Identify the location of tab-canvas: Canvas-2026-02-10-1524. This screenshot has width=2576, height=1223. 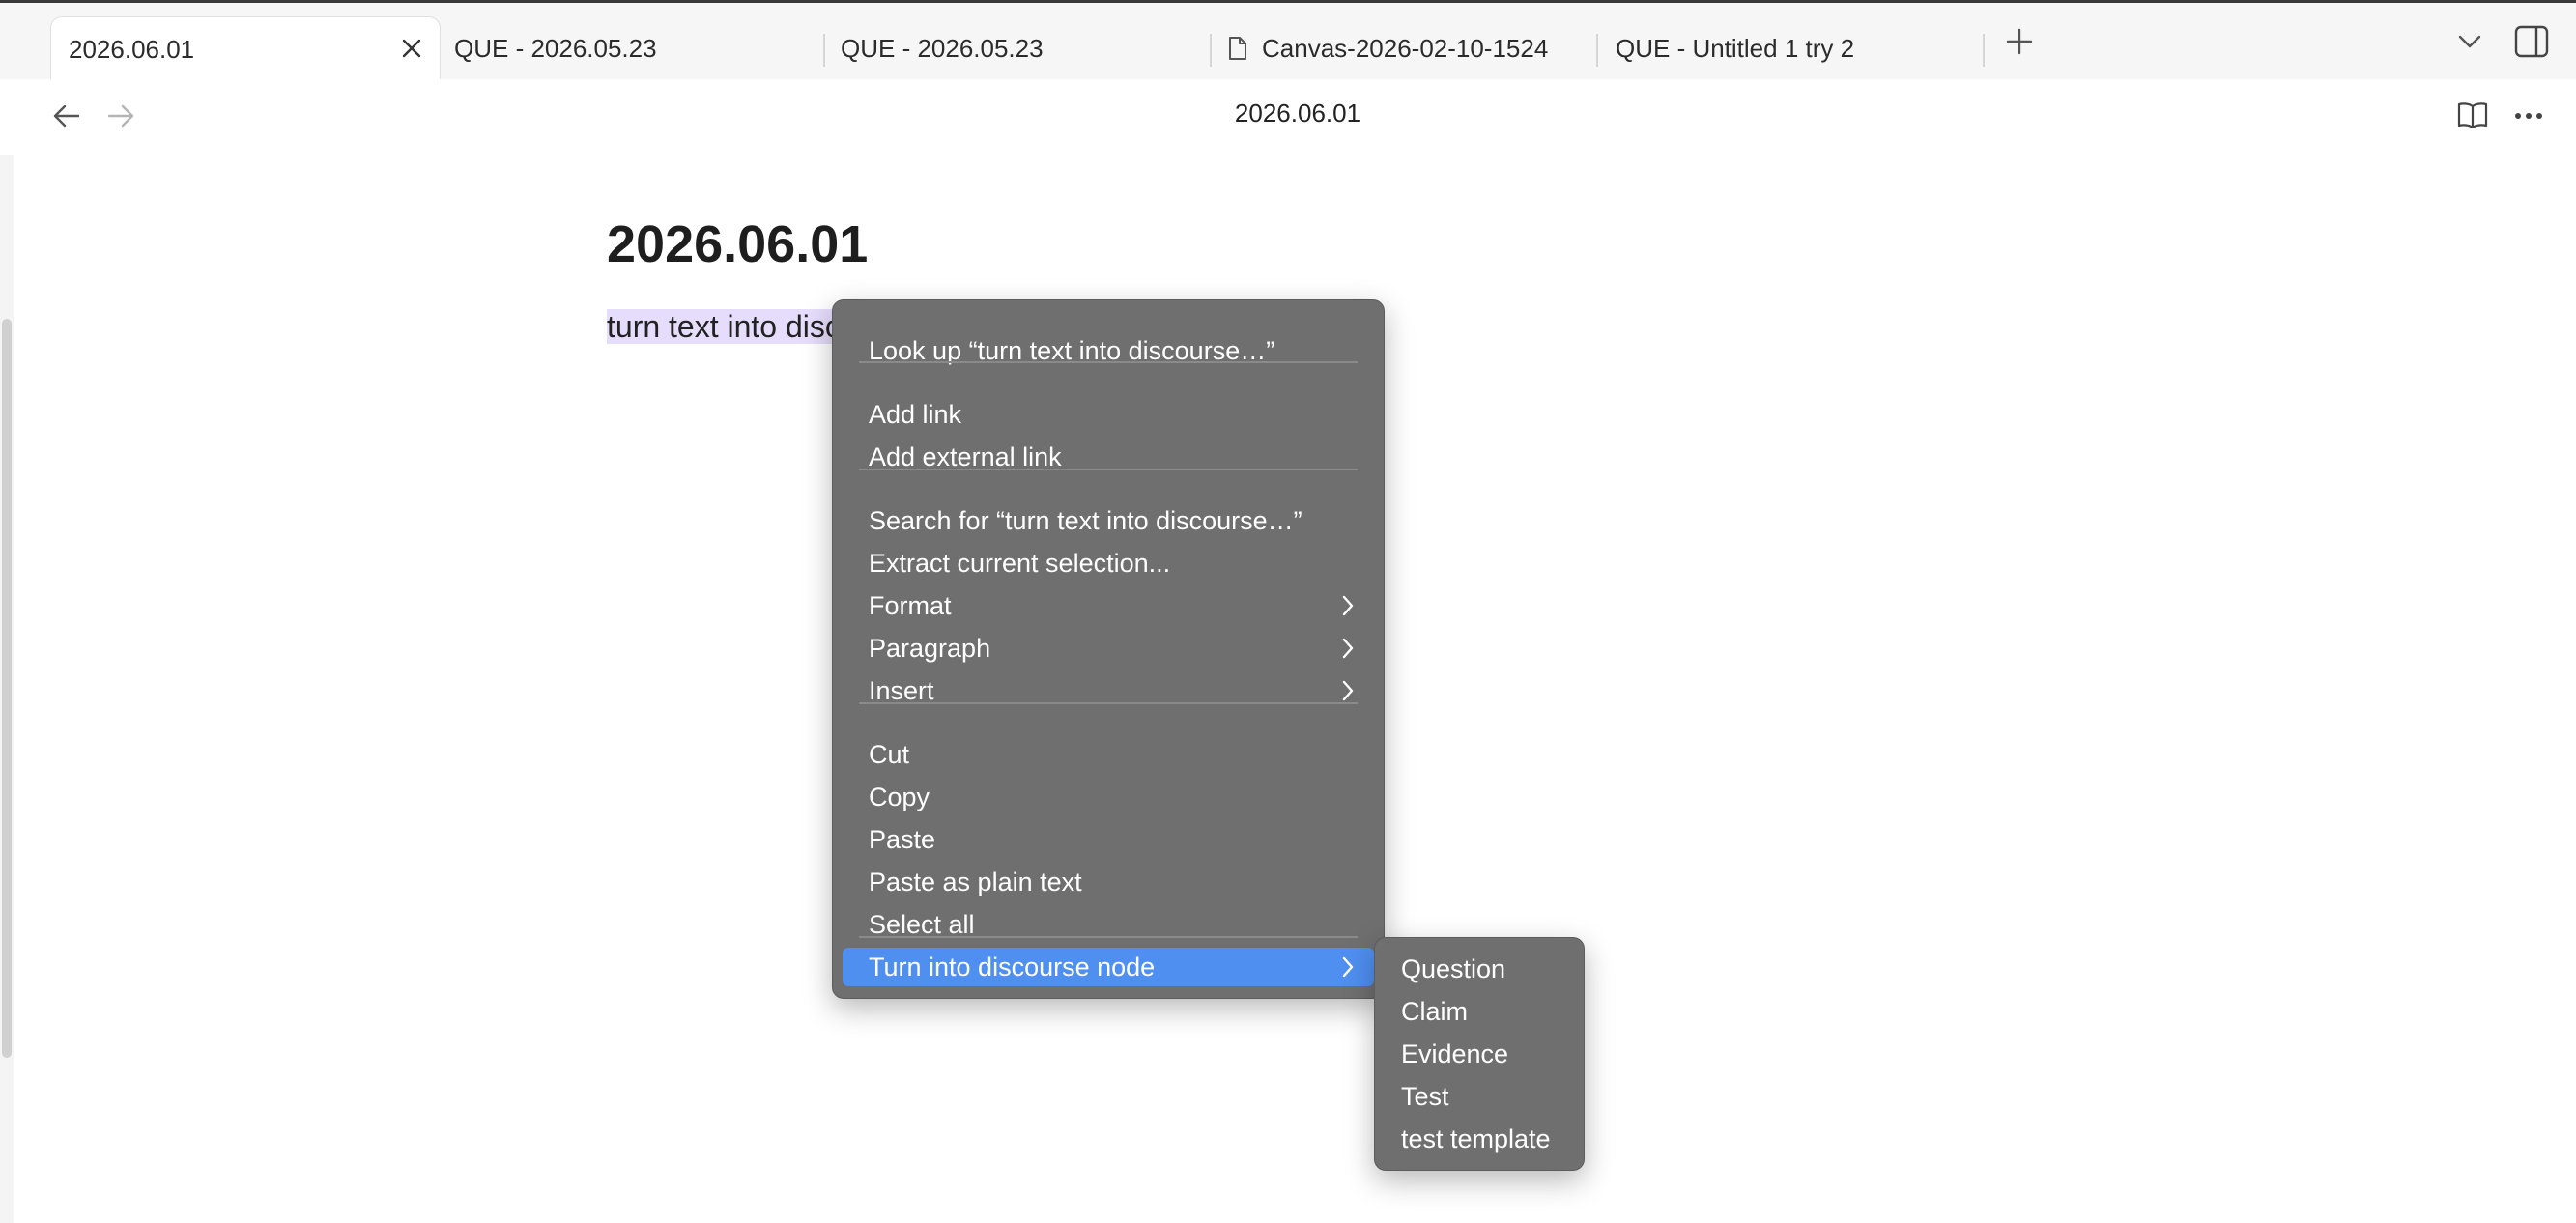
(1411, 48).